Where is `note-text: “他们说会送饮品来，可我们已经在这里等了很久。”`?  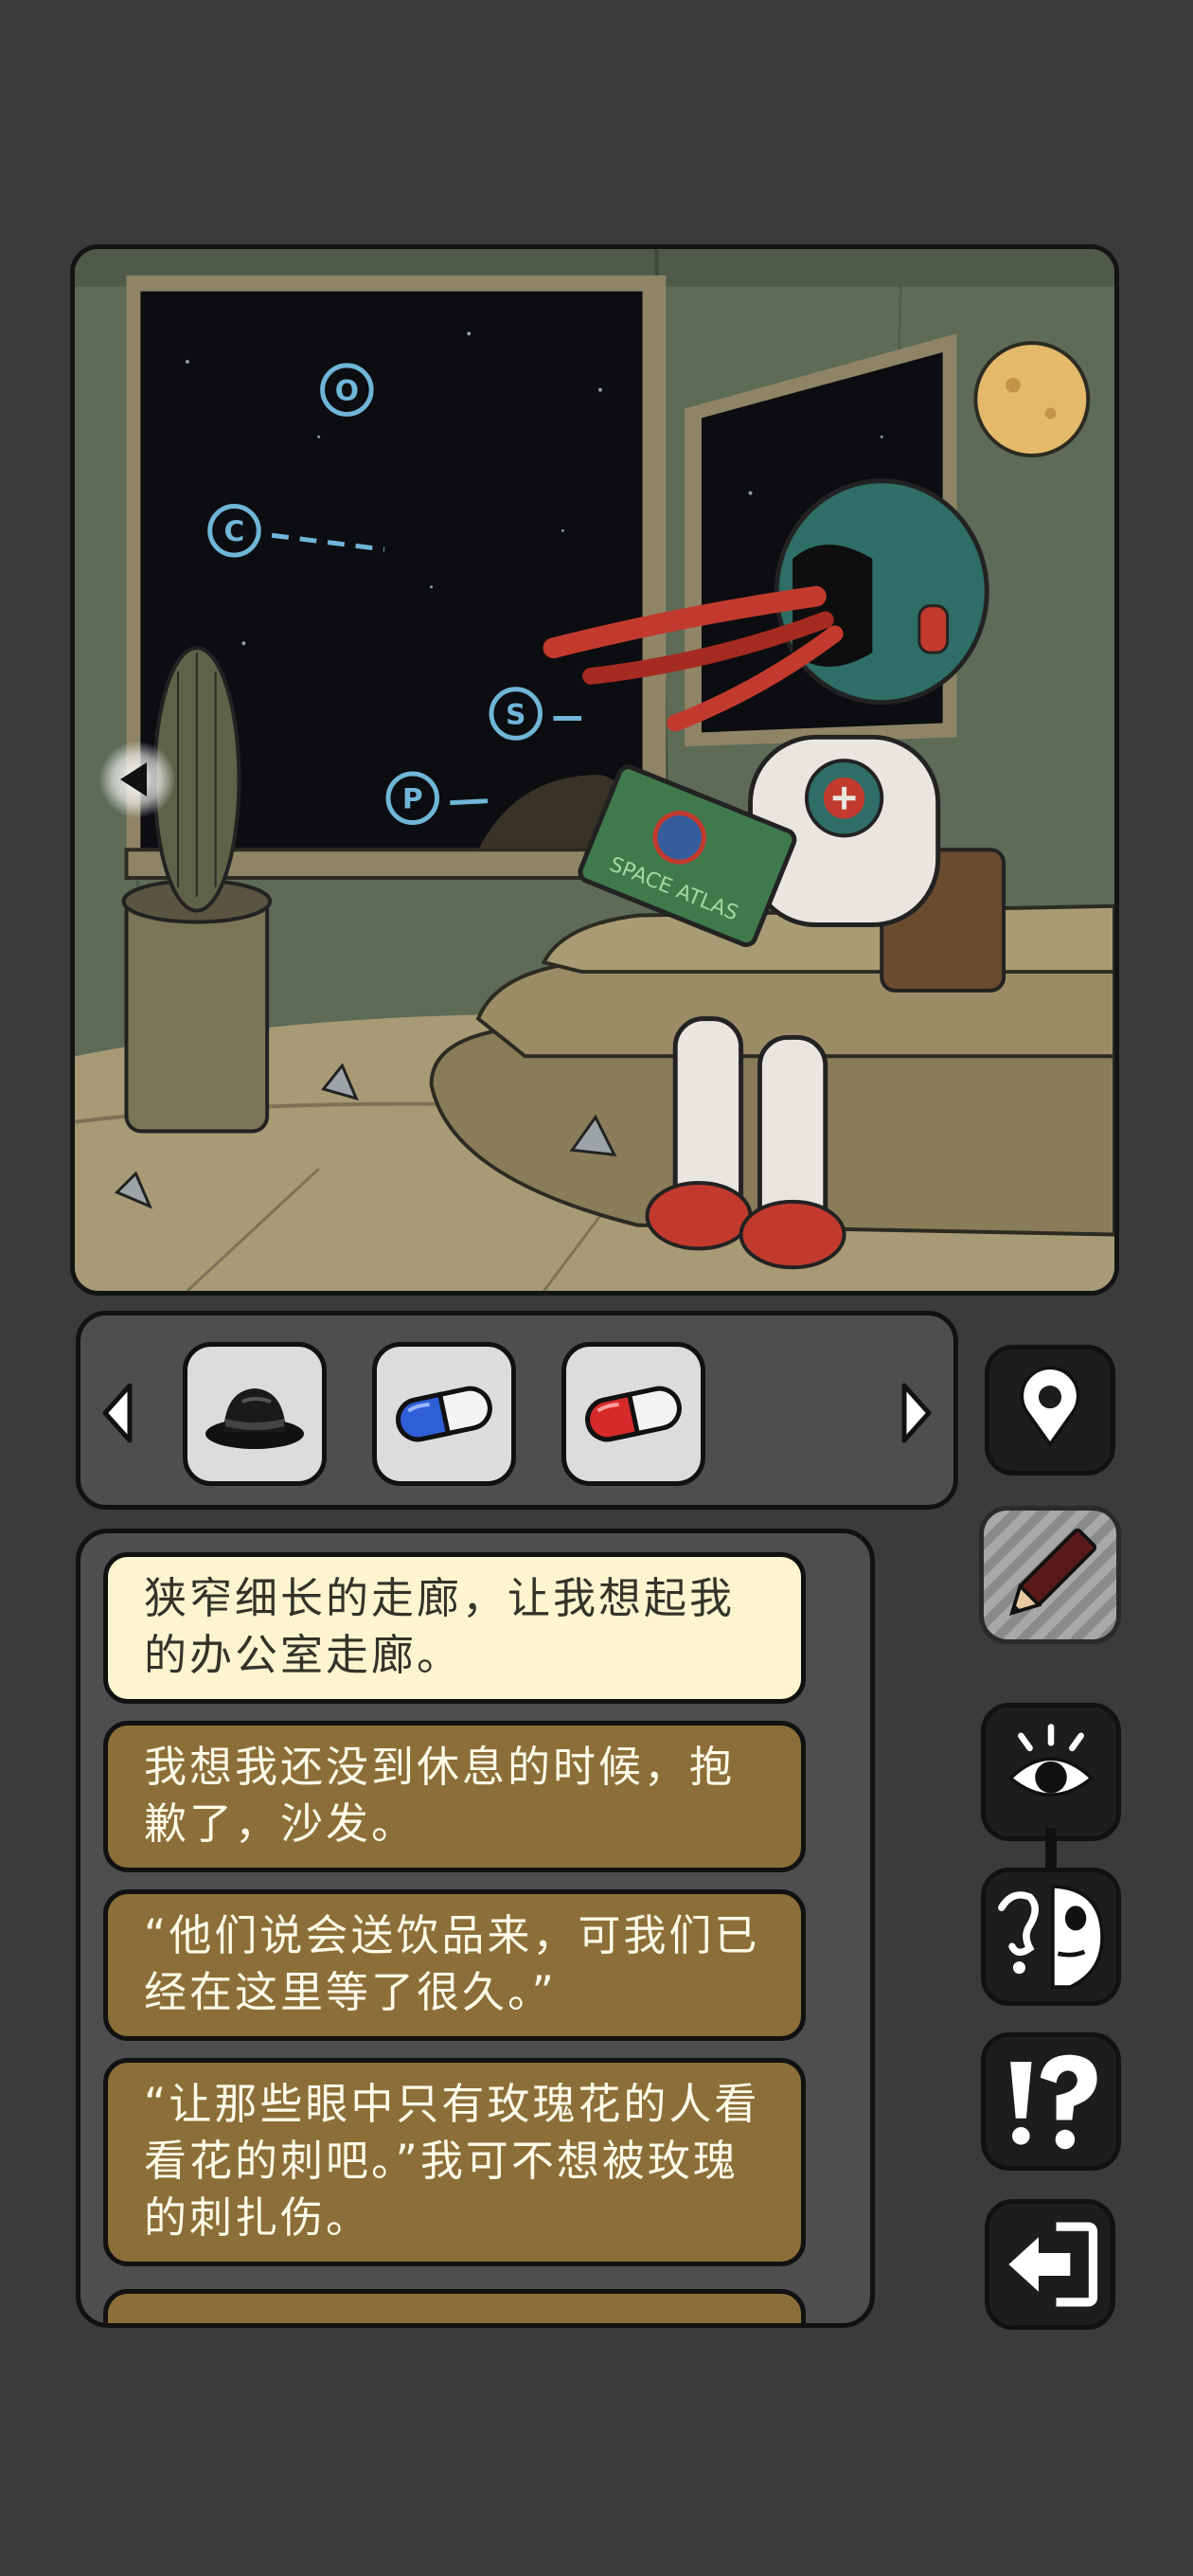 note-text: “他们说会送饮品来，可我们已经在这里等了很久。” is located at coordinates (452, 1963).